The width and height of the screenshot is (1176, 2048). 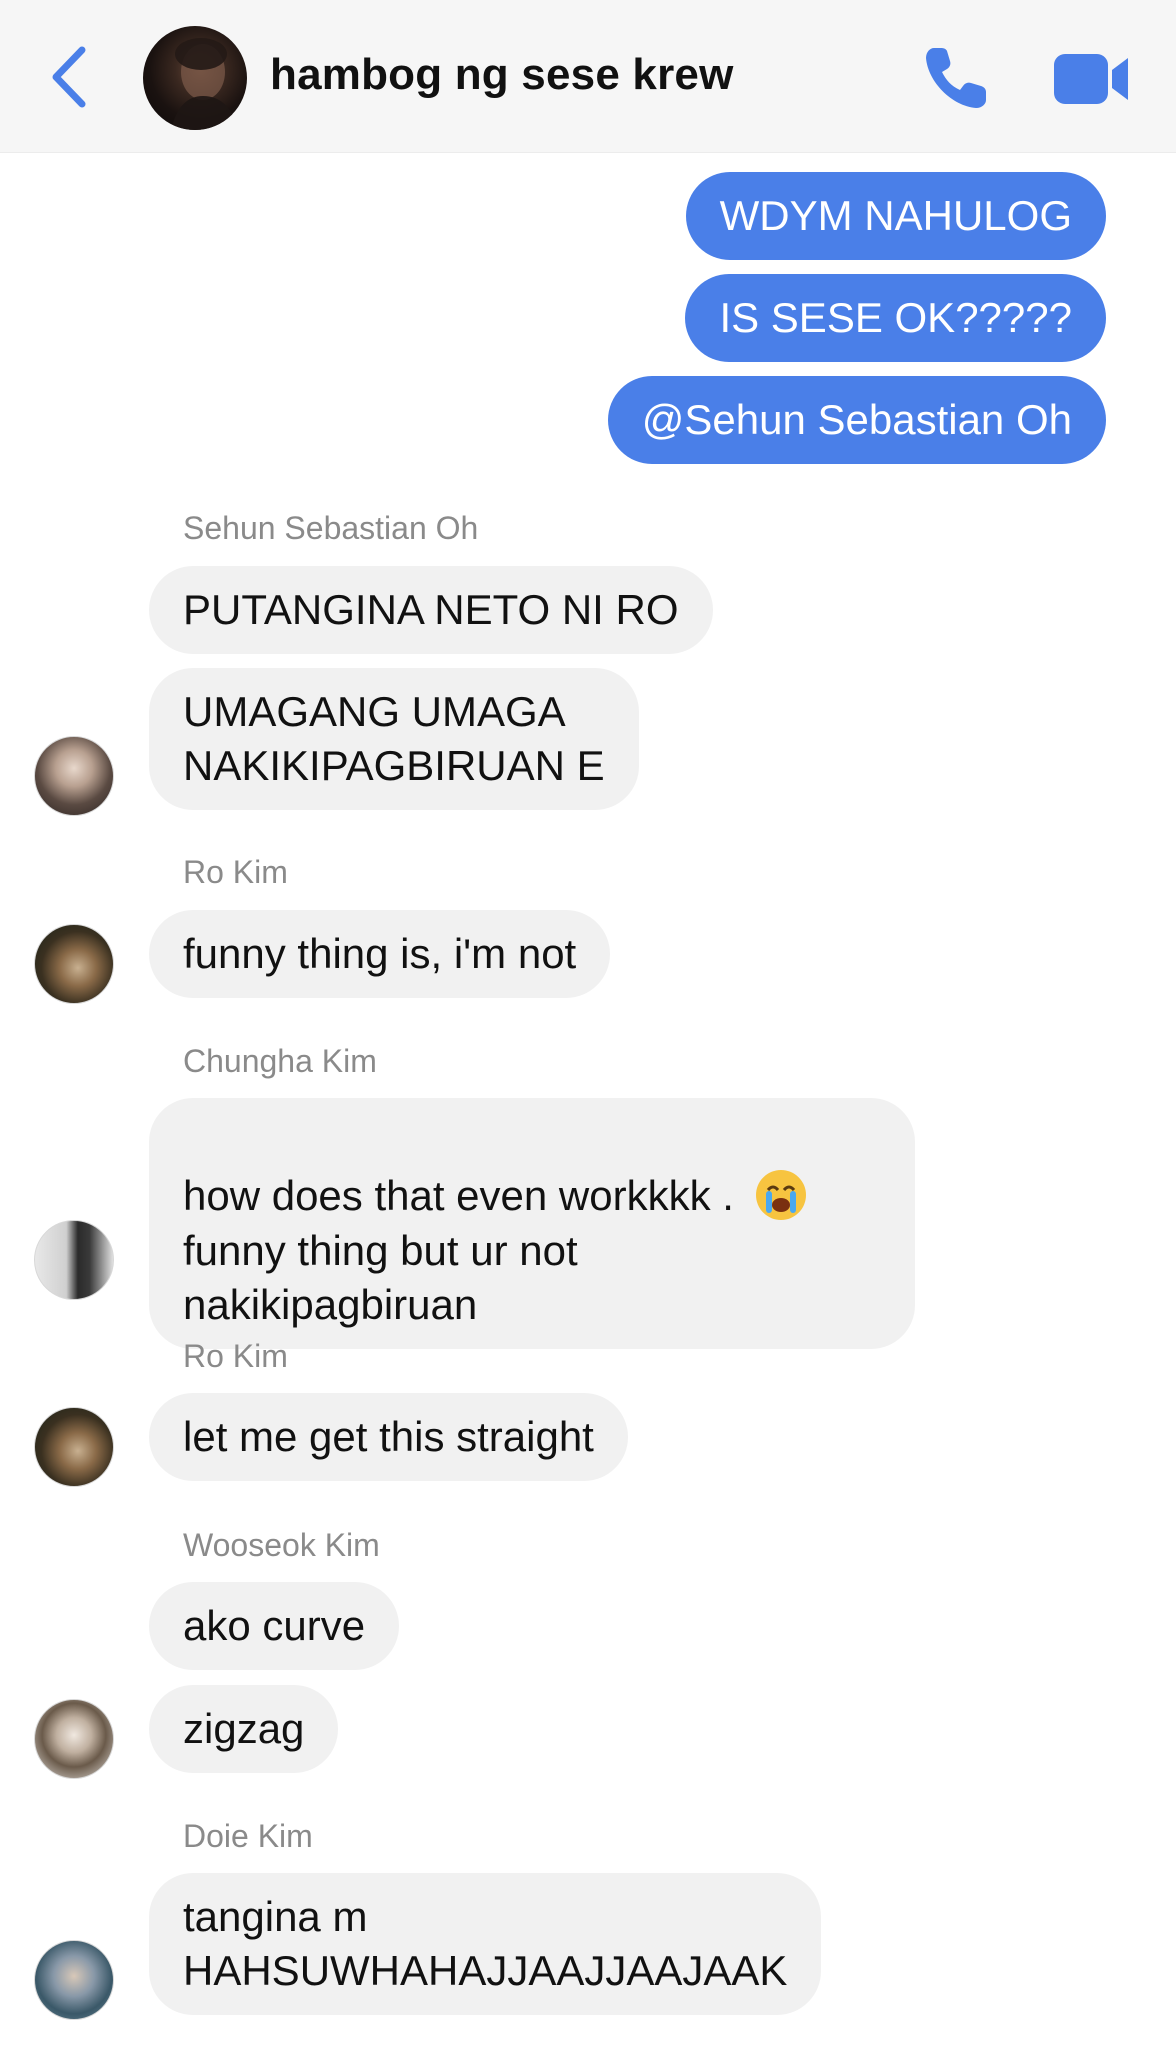 I want to click on avatar-wooseok-kim, so click(x=74, y=1739).